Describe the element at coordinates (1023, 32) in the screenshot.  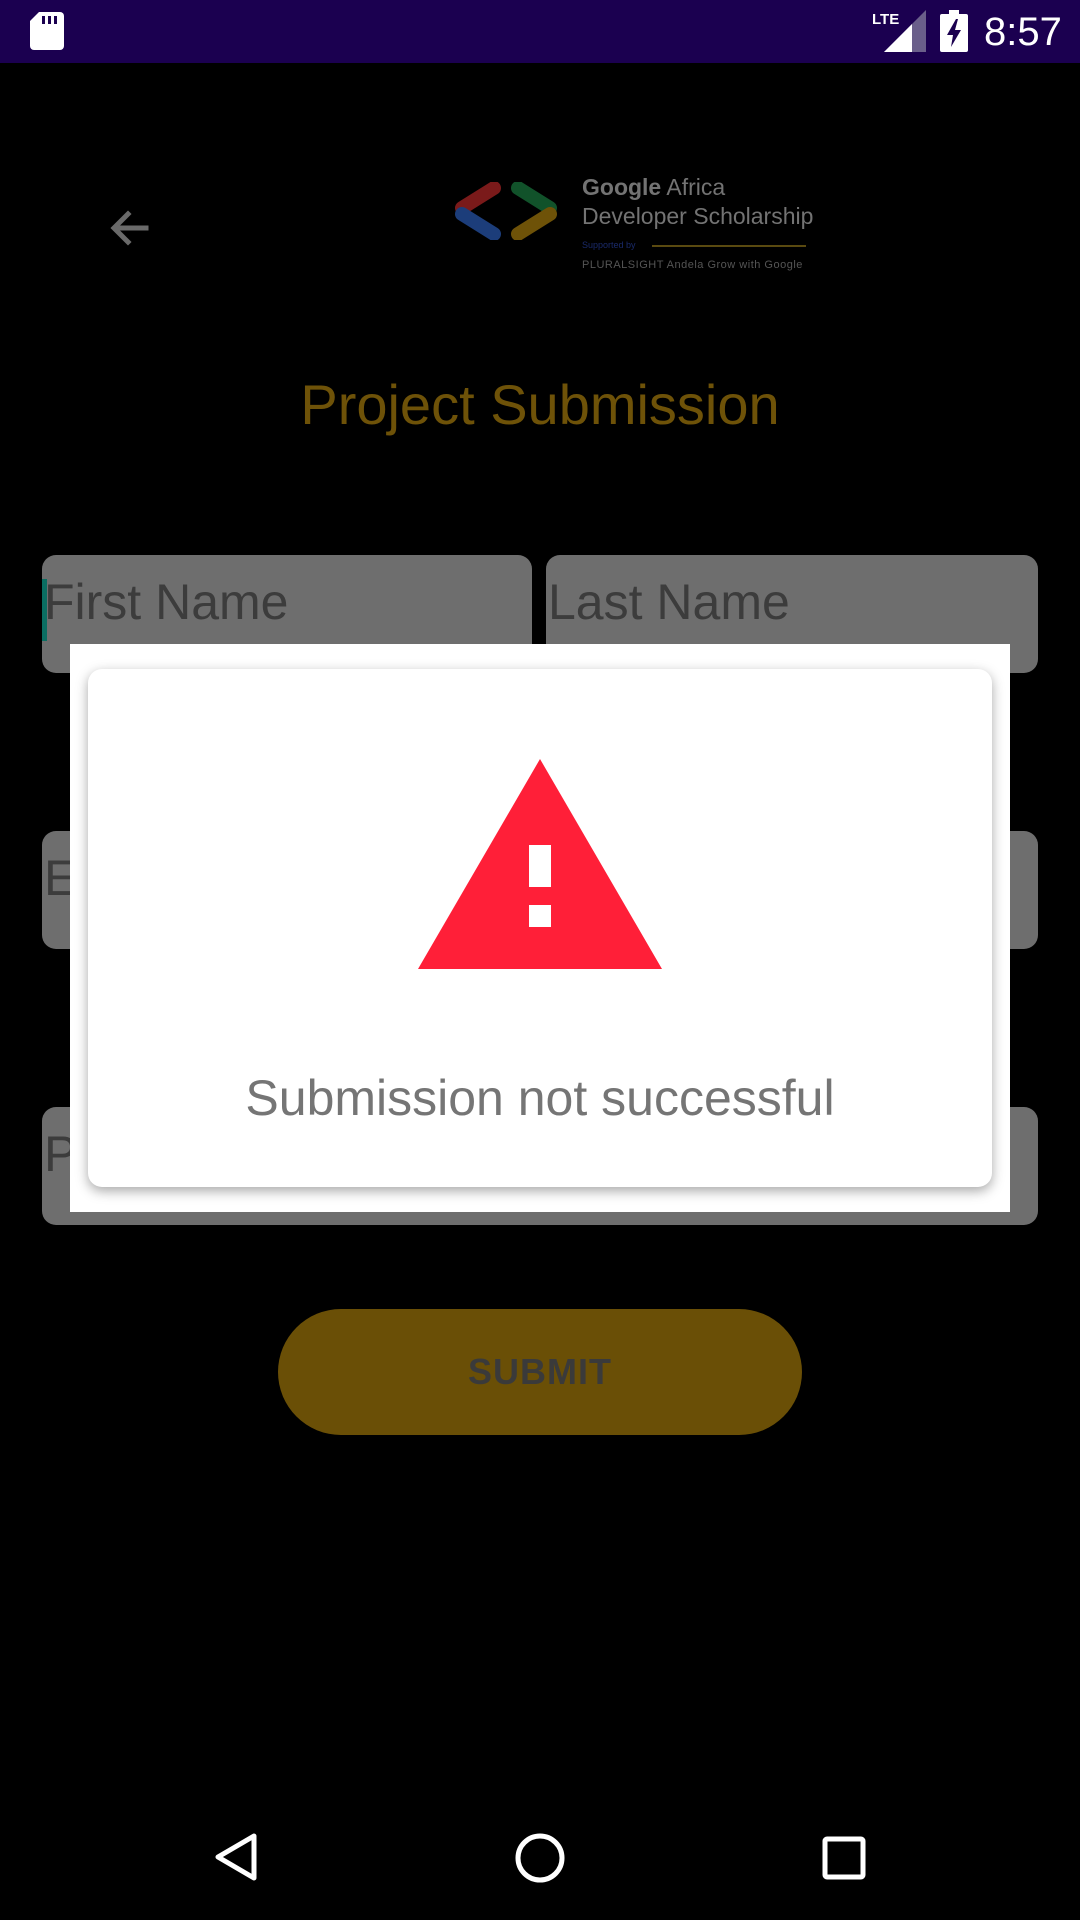
I see `status-clock: 8:57` at that location.